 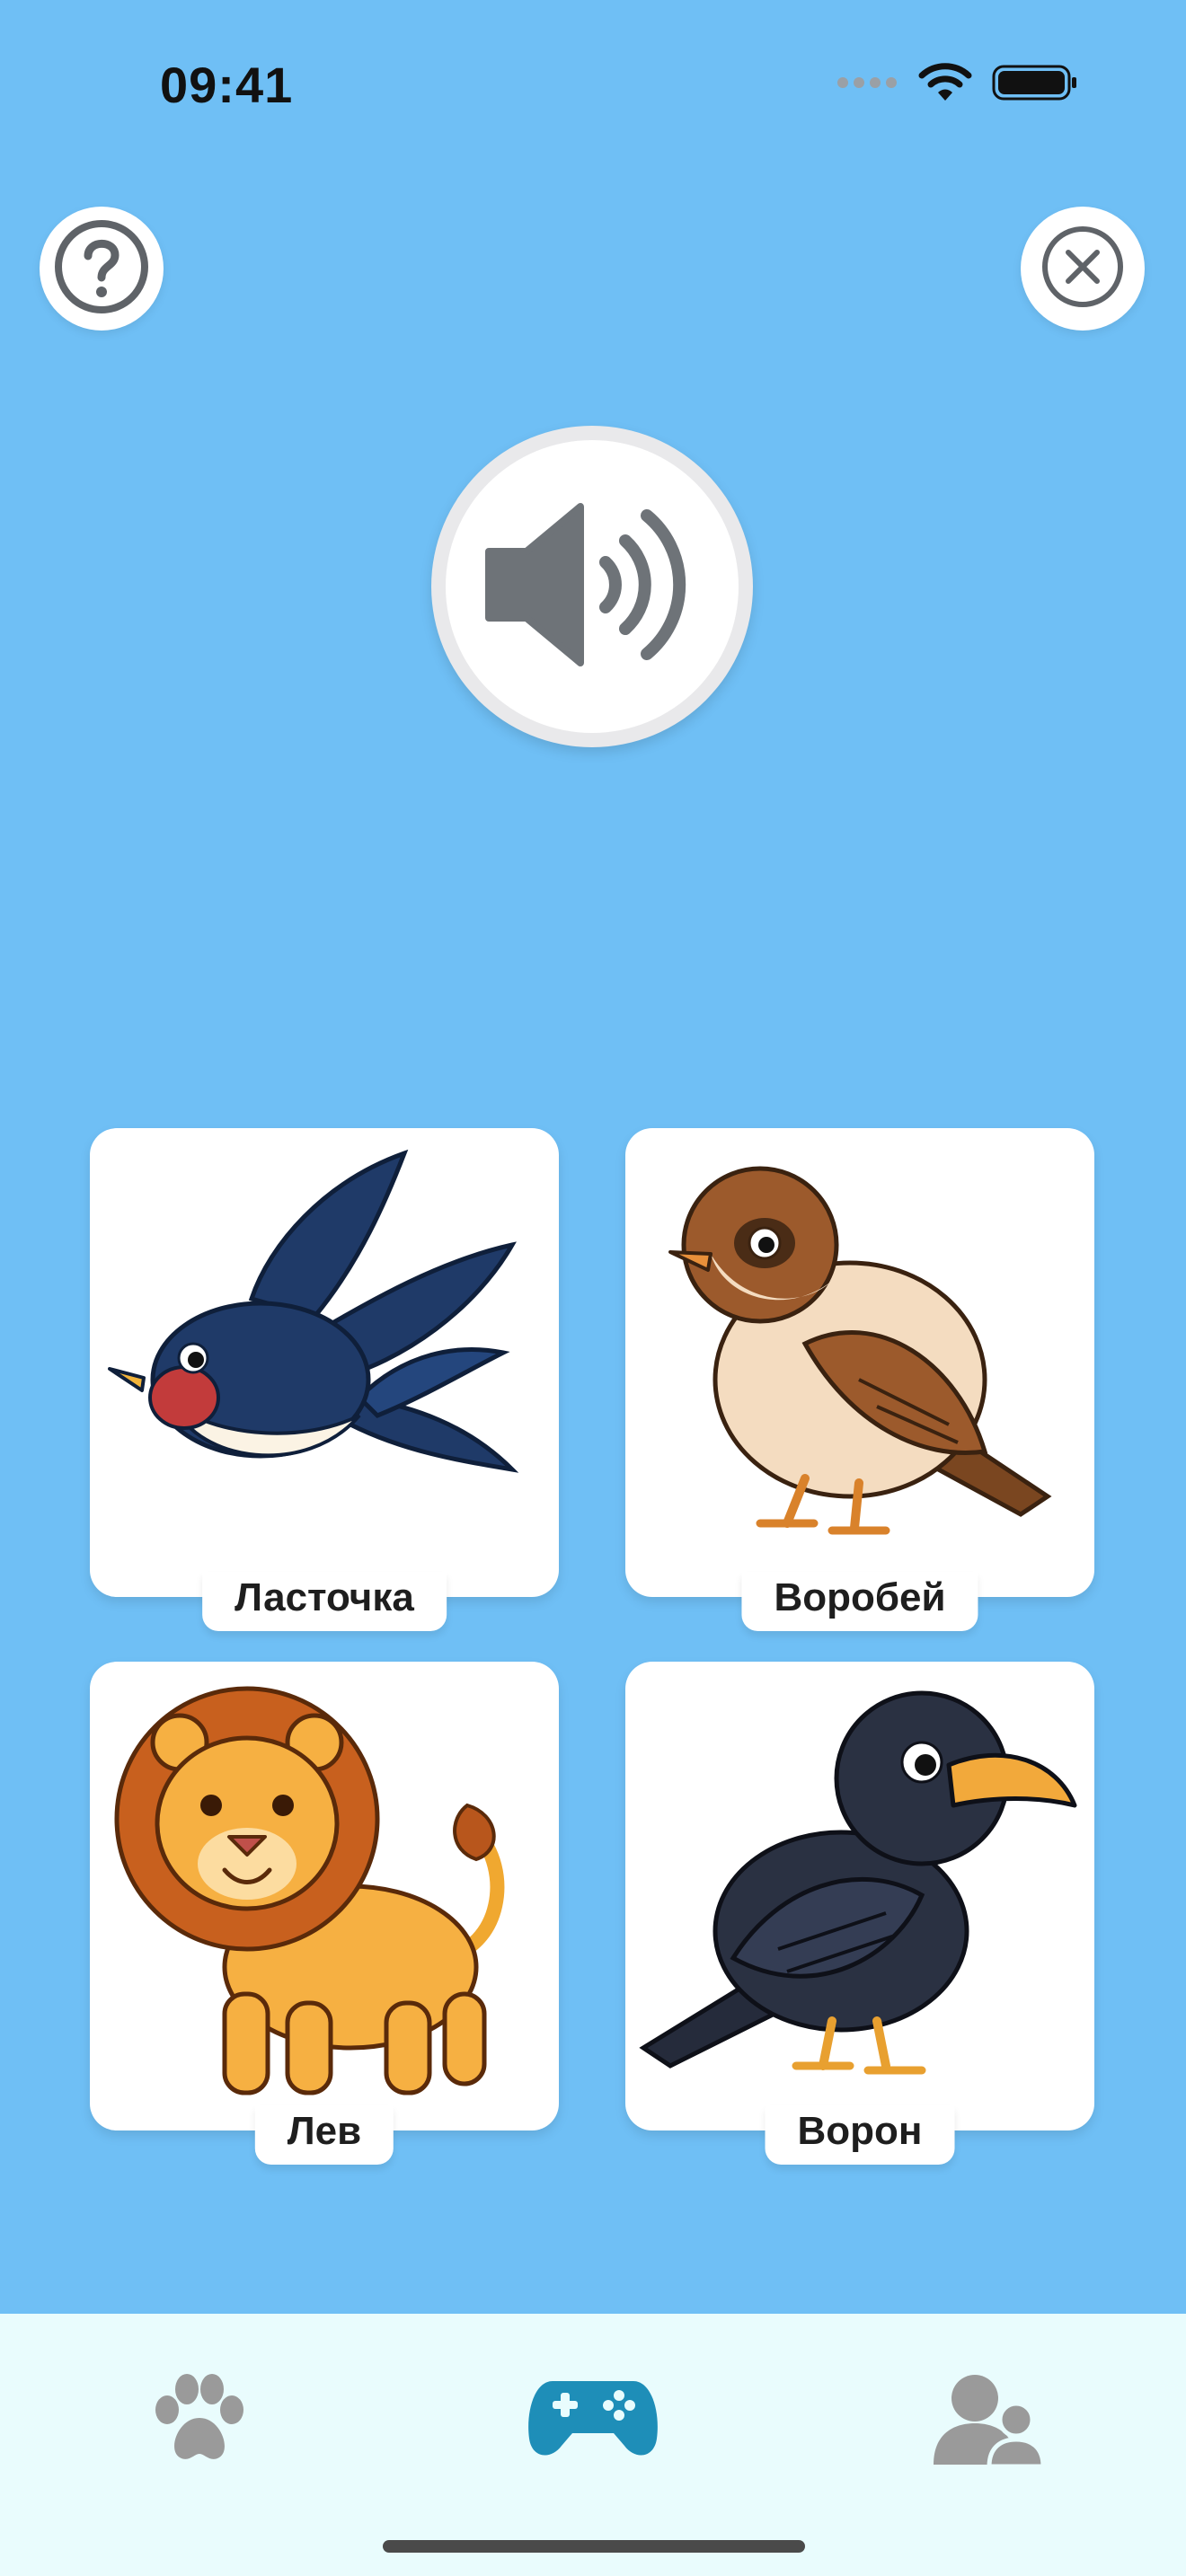 I want to click on tab-games, so click(x=593, y=2420).